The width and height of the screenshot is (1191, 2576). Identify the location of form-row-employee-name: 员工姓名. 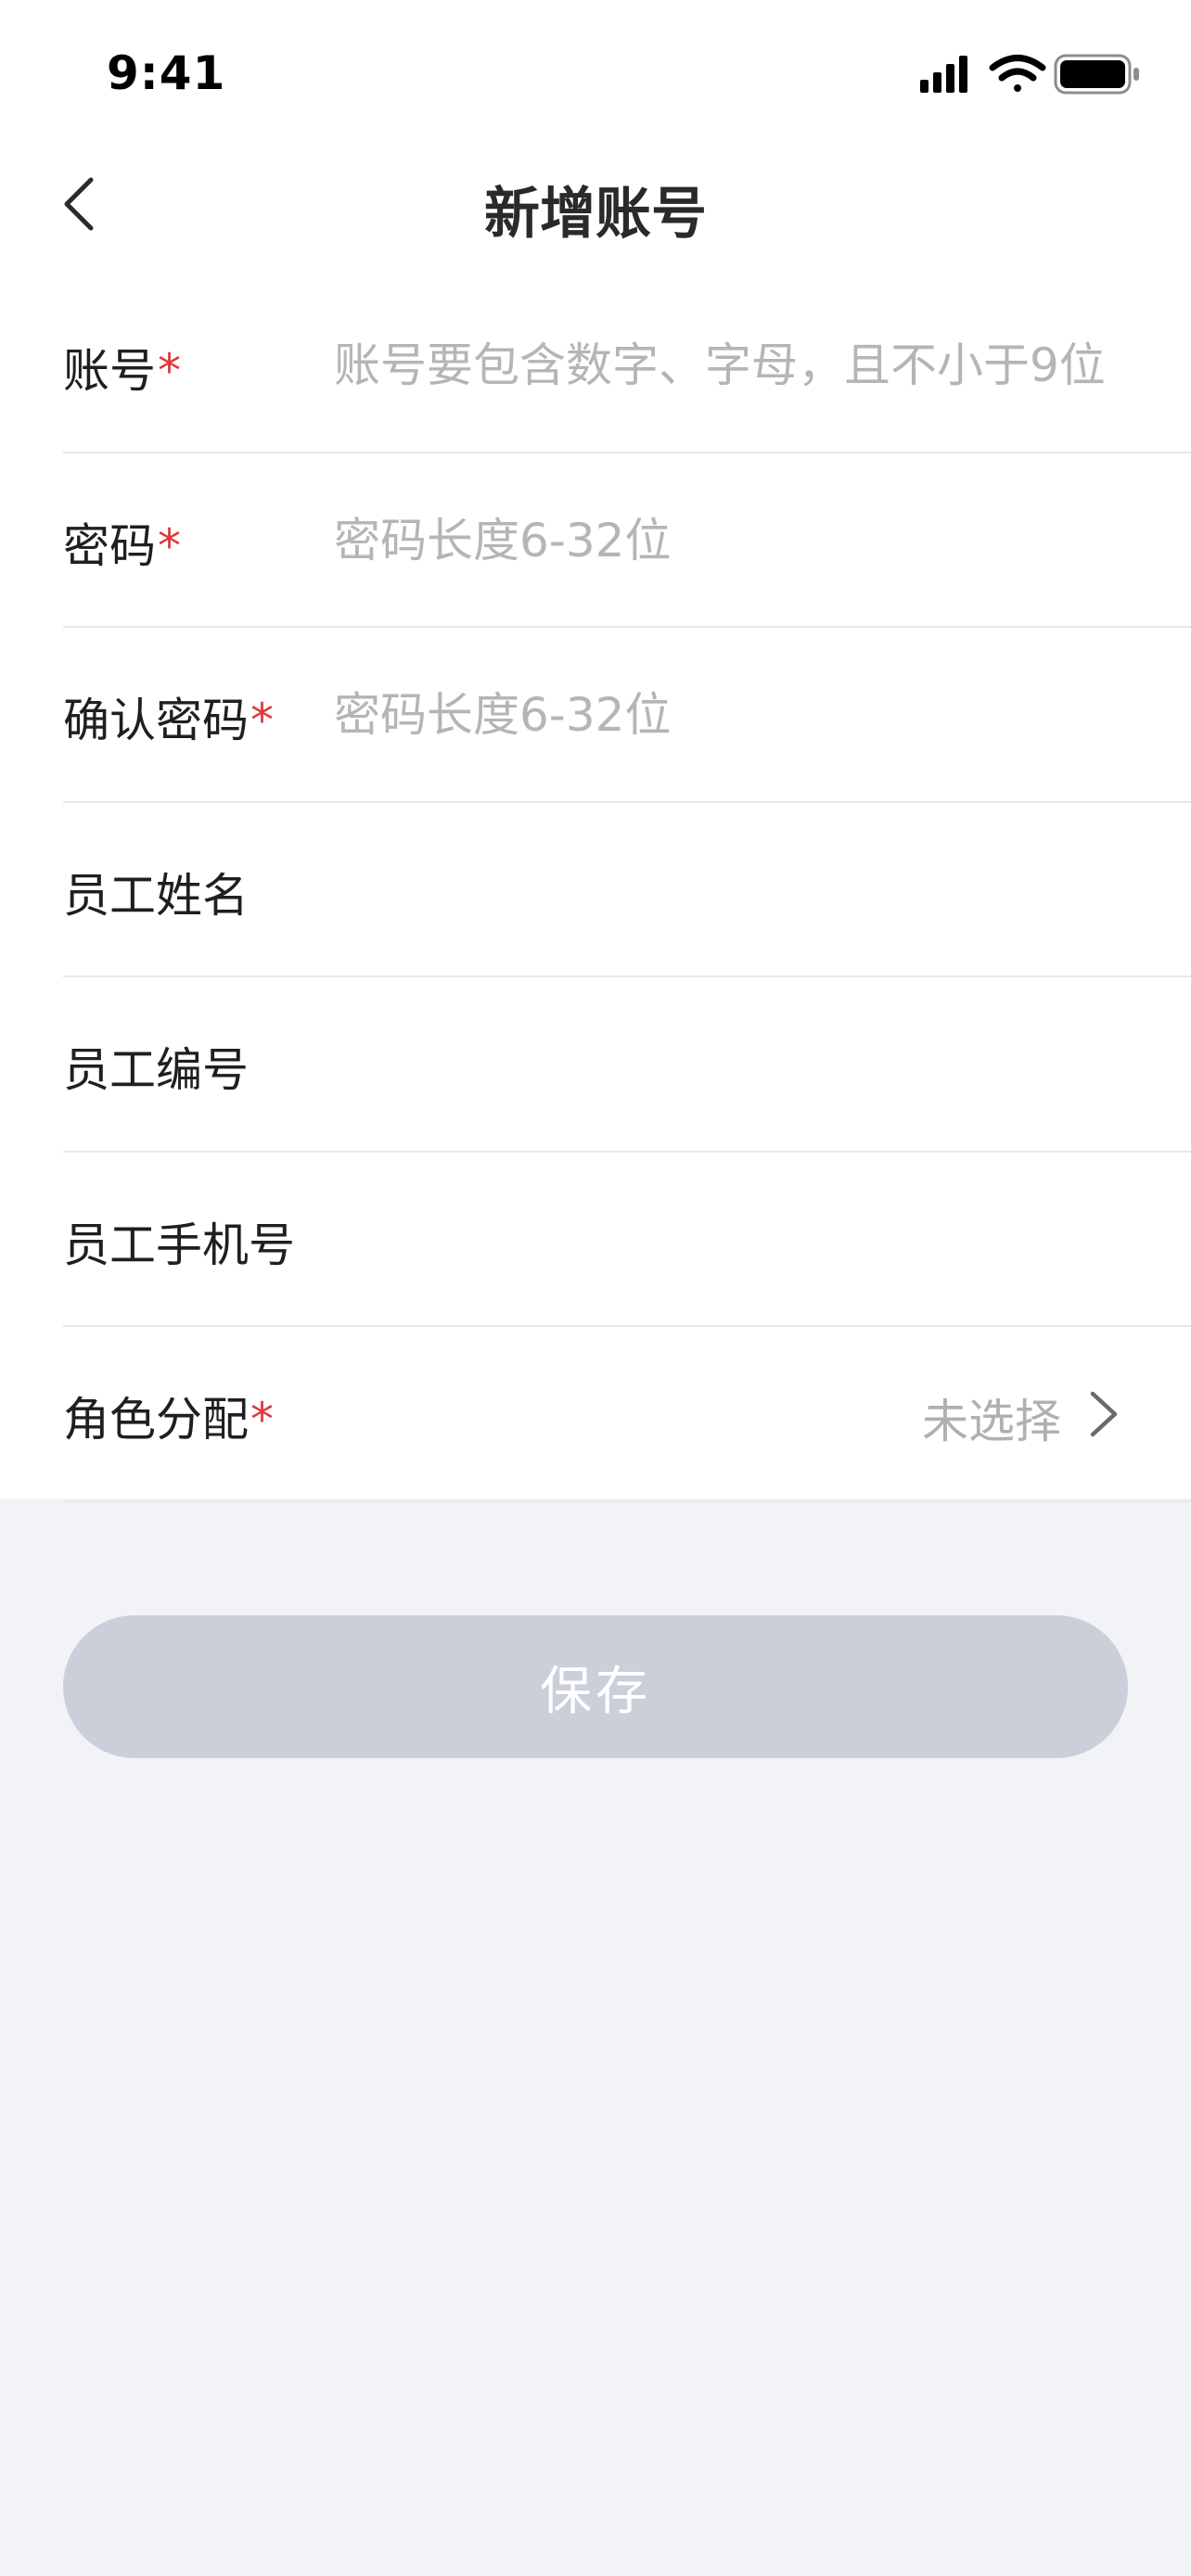
(627, 890).